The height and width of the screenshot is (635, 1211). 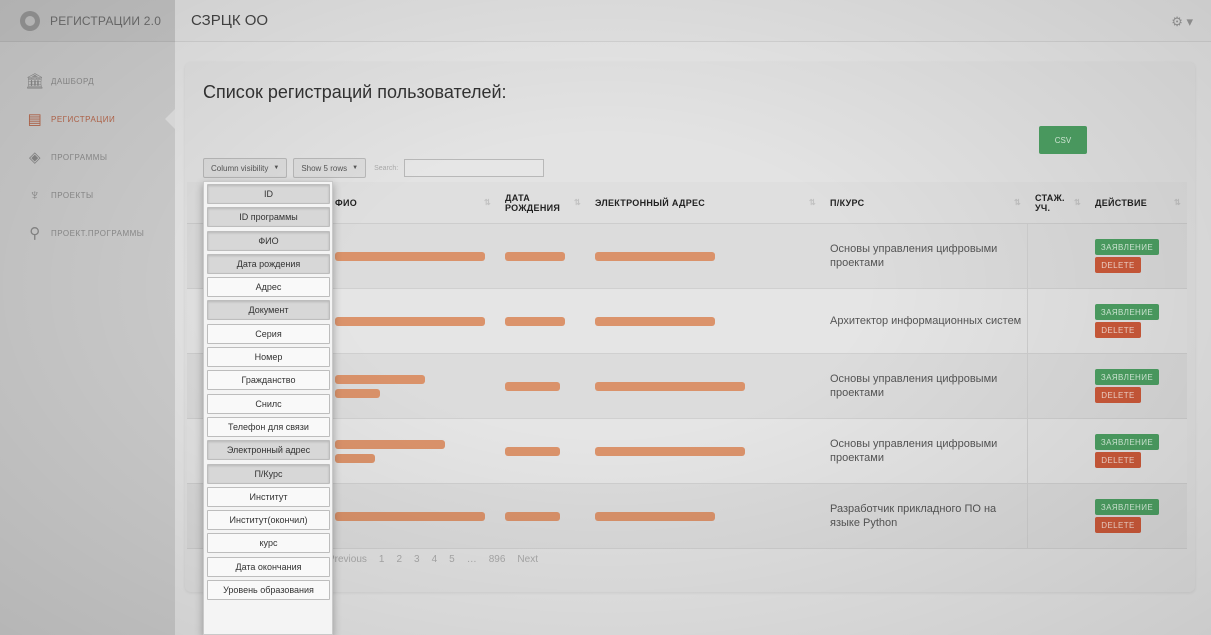 I want to click on sidebar-item-0: 🏛 ДАШБОРД, so click(x=87, y=81).